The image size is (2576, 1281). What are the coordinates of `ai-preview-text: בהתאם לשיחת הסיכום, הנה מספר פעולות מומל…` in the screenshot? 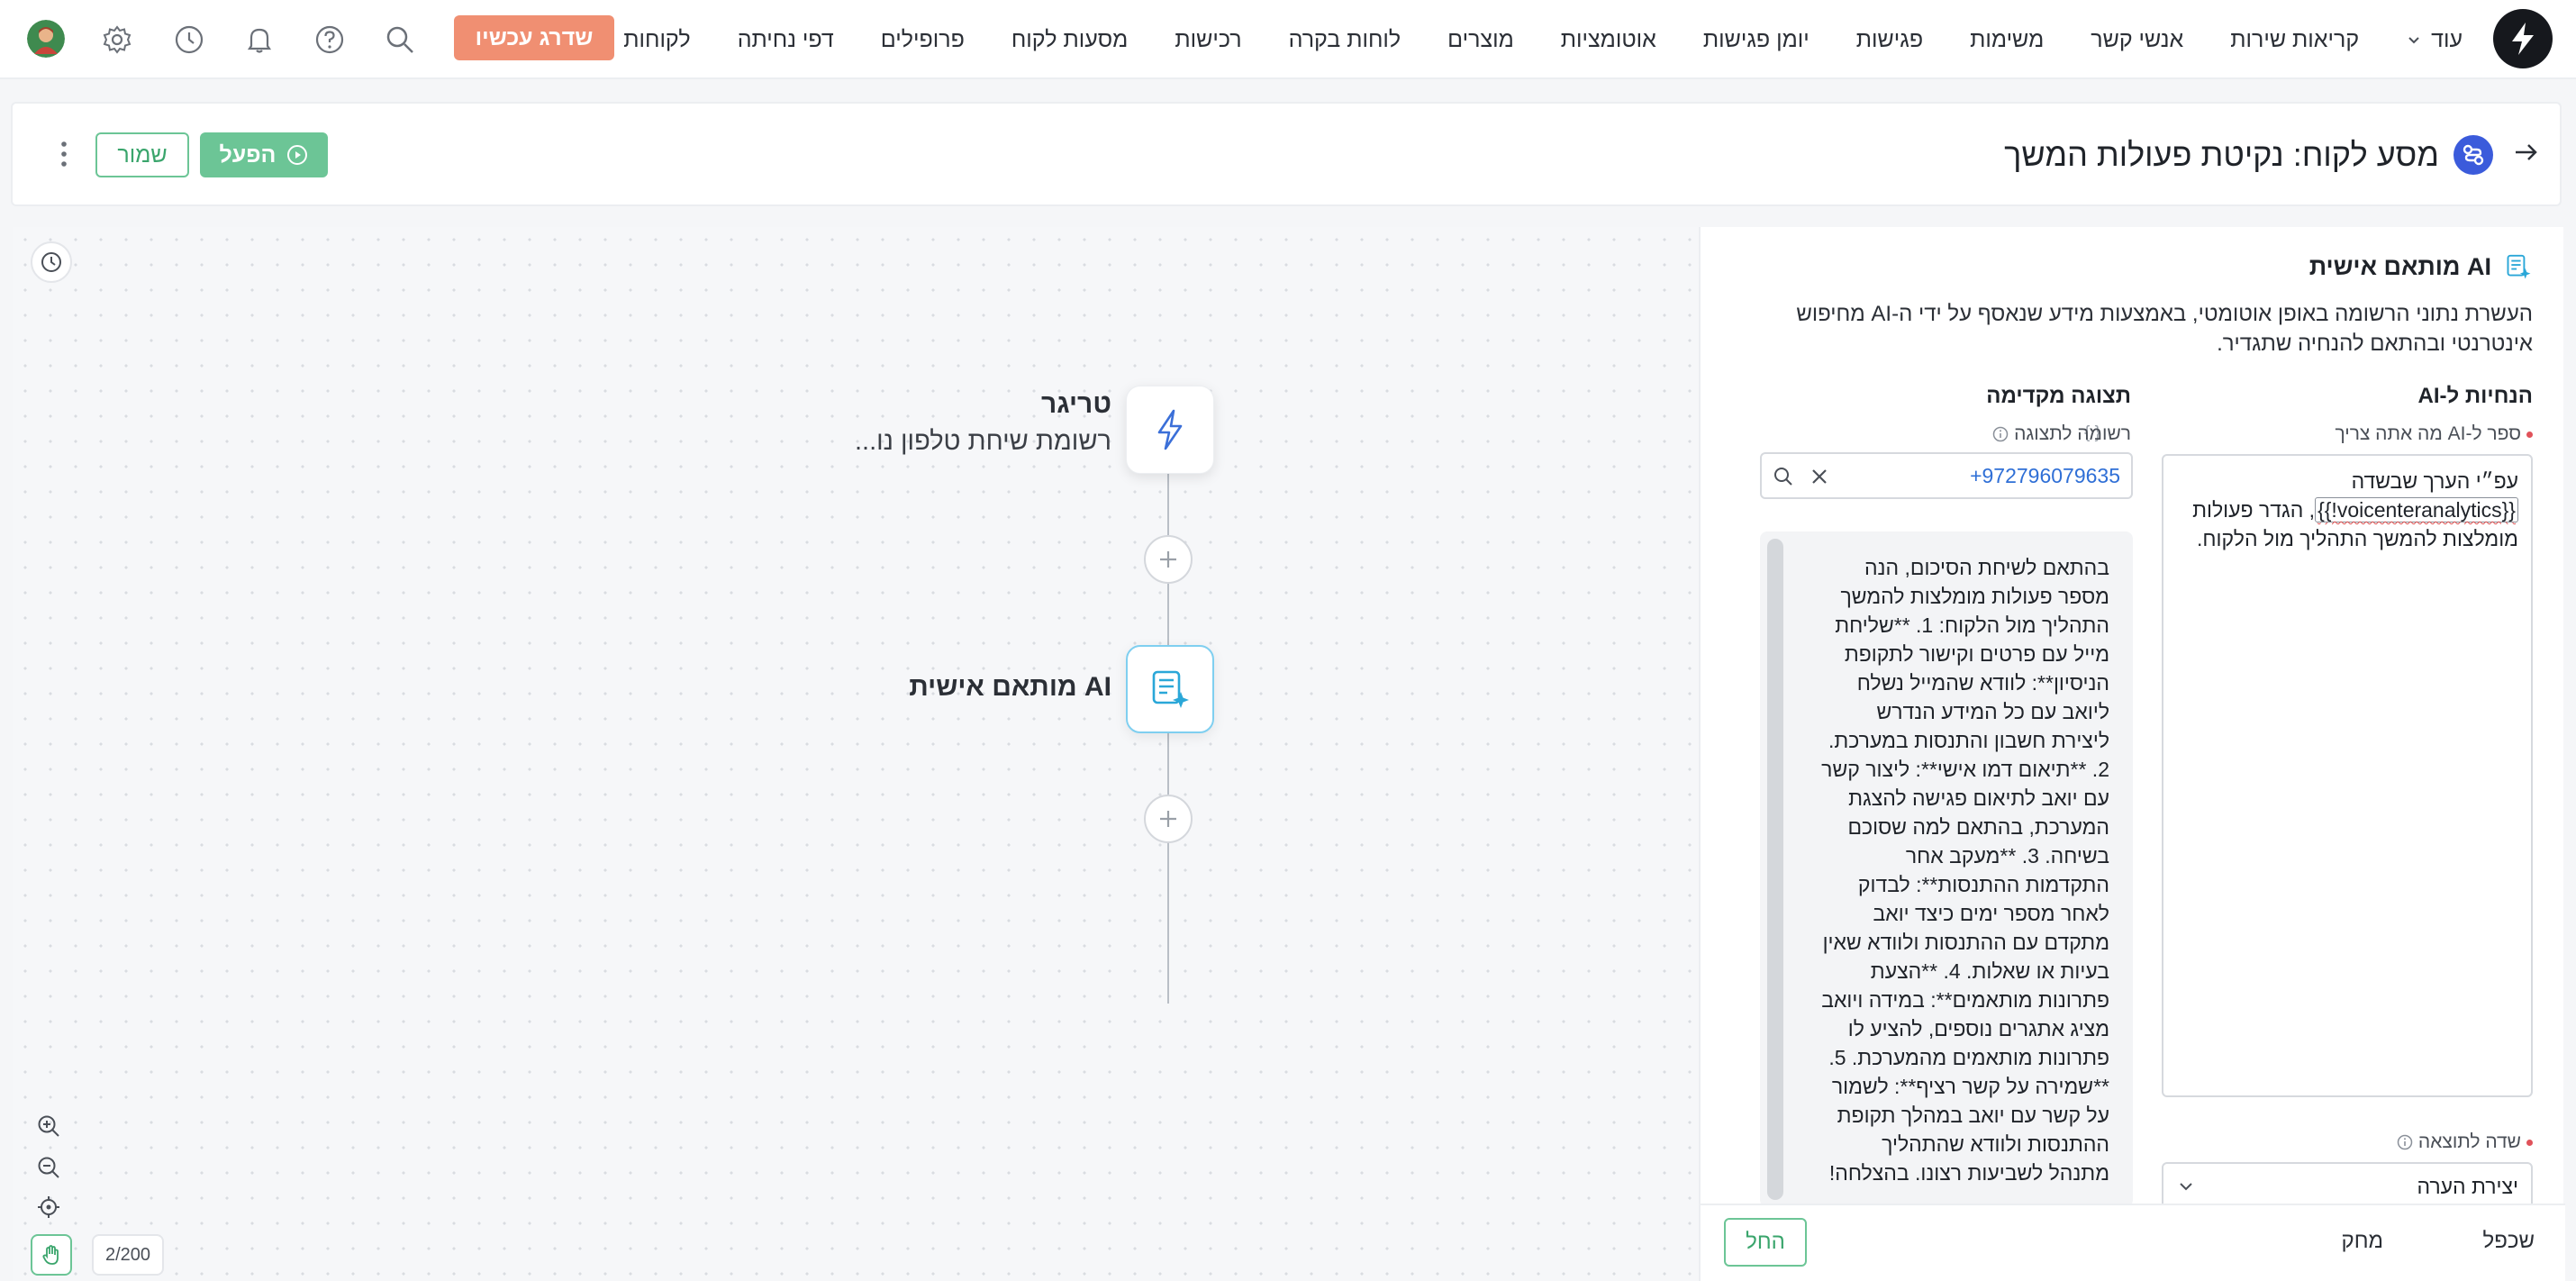 It's located at (1965, 870).